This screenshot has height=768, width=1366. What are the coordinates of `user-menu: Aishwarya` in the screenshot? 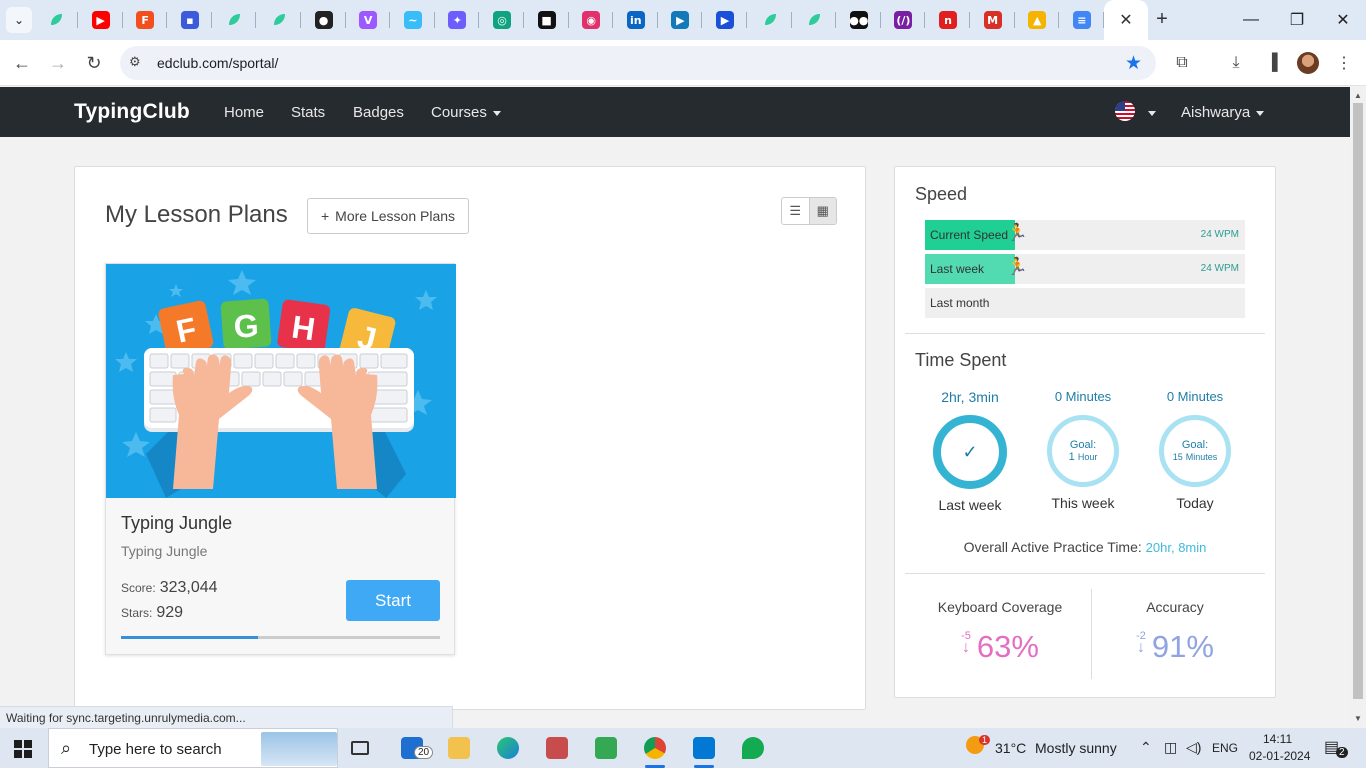 It's located at (1223, 112).